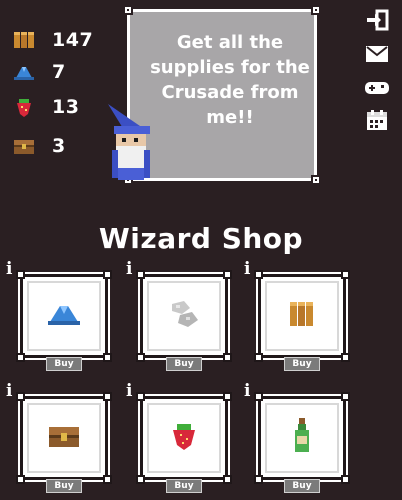 This screenshot has height=500, width=402. What do you see at coordinates (59, 146) in the screenshot?
I see `chest-count: 3` at bounding box center [59, 146].